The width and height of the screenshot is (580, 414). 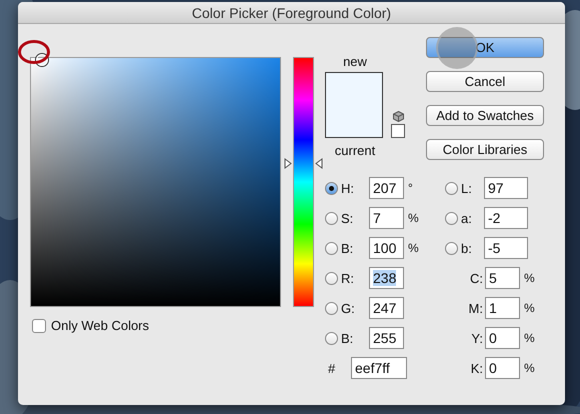 I want to click on value-field: 255, so click(x=386, y=338).